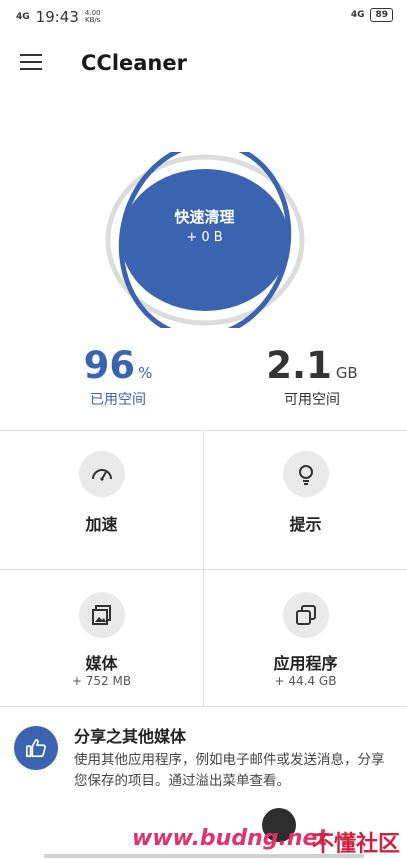 The width and height of the screenshot is (407, 860). Describe the element at coordinates (346, 373) in the screenshot. I see `free-space-unit: GB` at that location.